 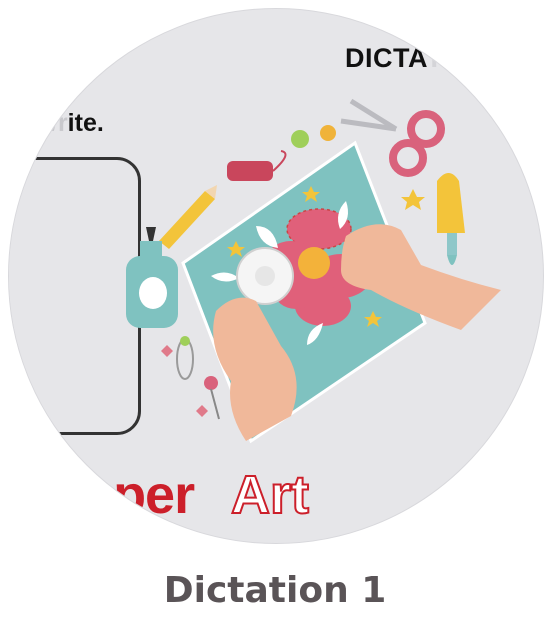 What do you see at coordinates (270, 495) in the screenshot?
I see `worksheet-title-art: Art` at bounding box center [270, 495].